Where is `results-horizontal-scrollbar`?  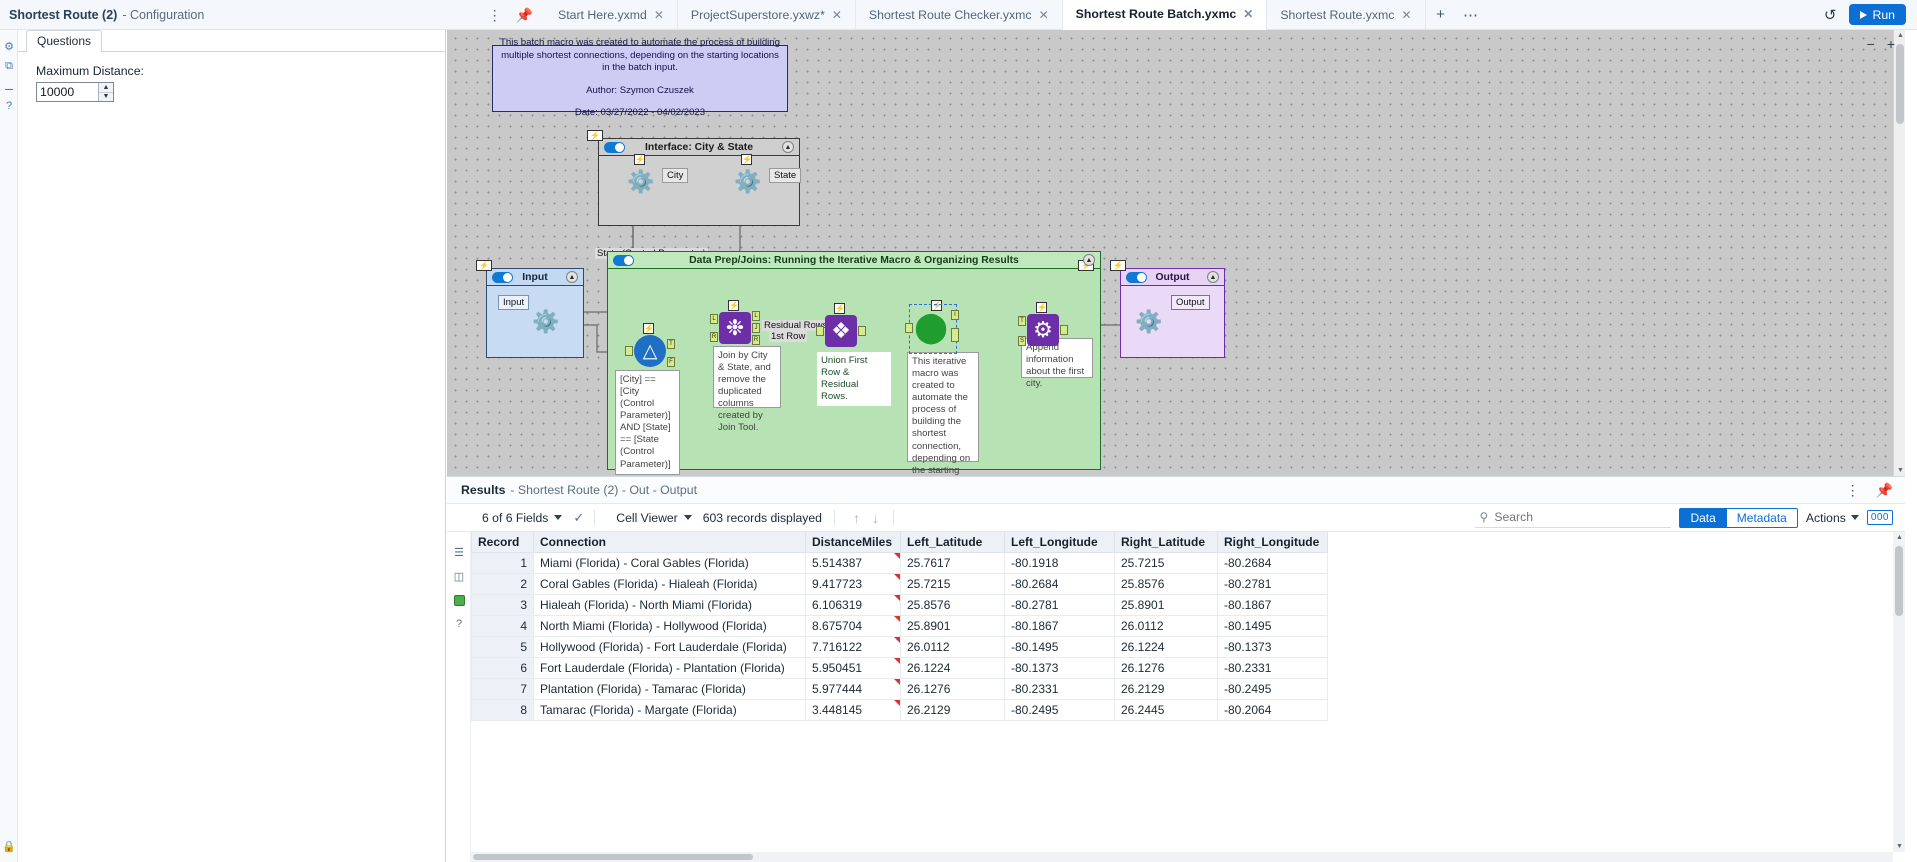
results-horizontal-scrollbar is located at coordinates (1182, 857).